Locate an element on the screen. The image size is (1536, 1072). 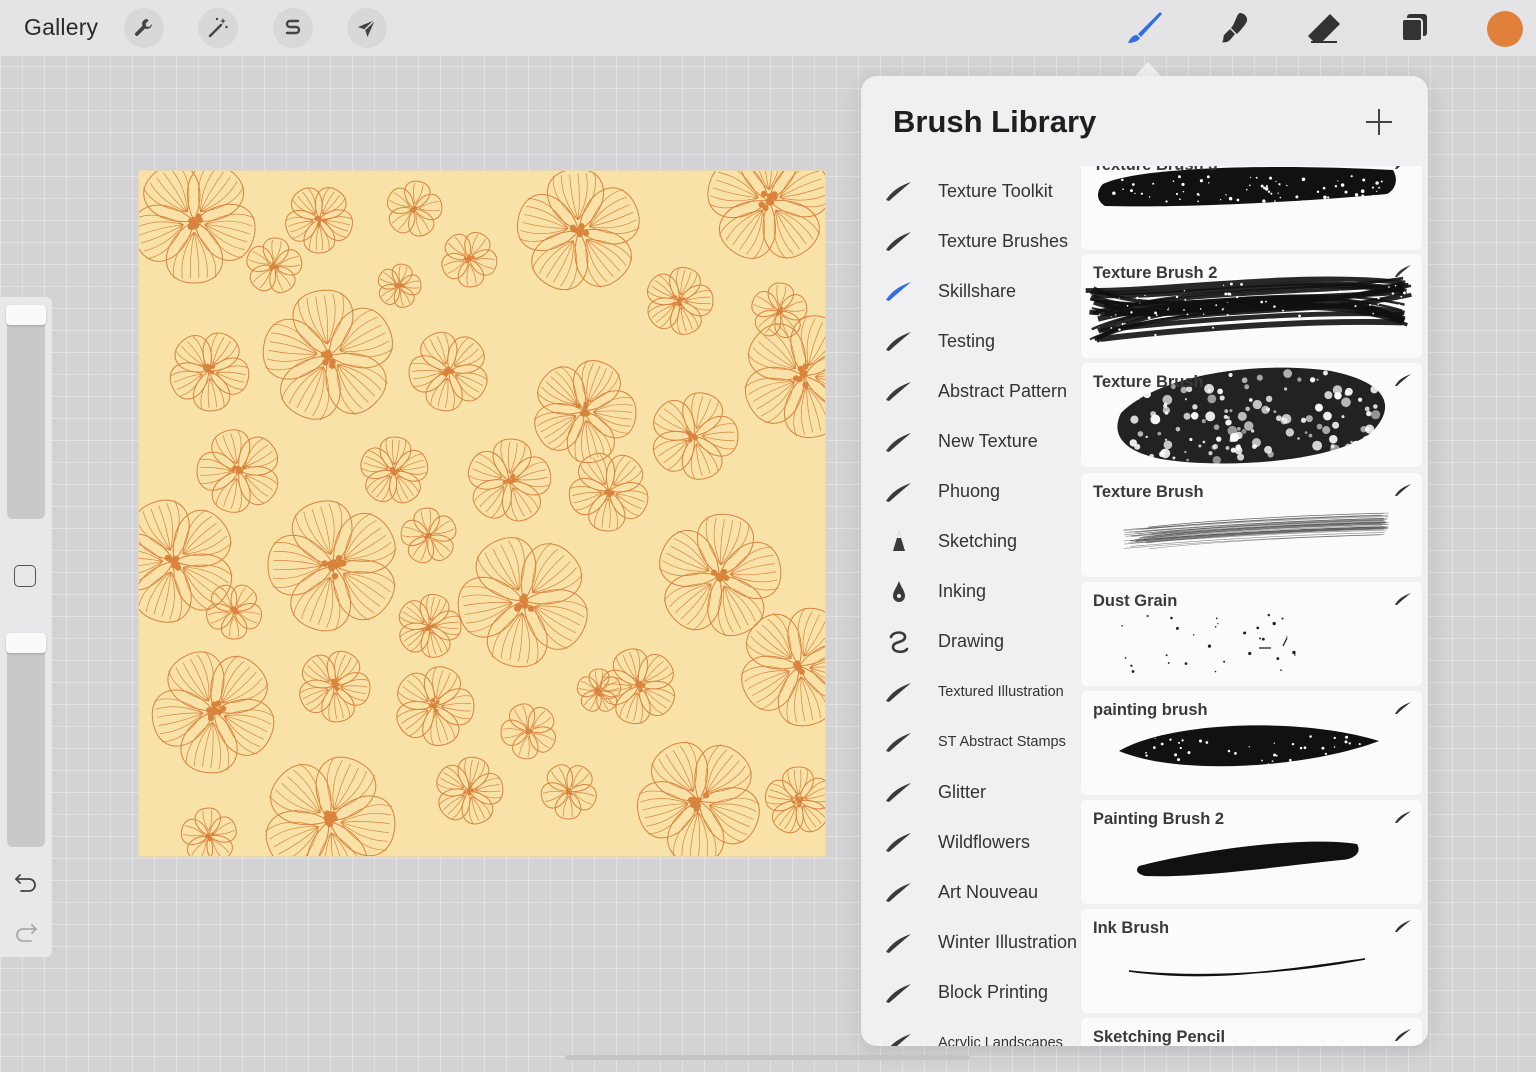
brush-set-item: Sketching is located at coordinates (971, 542).